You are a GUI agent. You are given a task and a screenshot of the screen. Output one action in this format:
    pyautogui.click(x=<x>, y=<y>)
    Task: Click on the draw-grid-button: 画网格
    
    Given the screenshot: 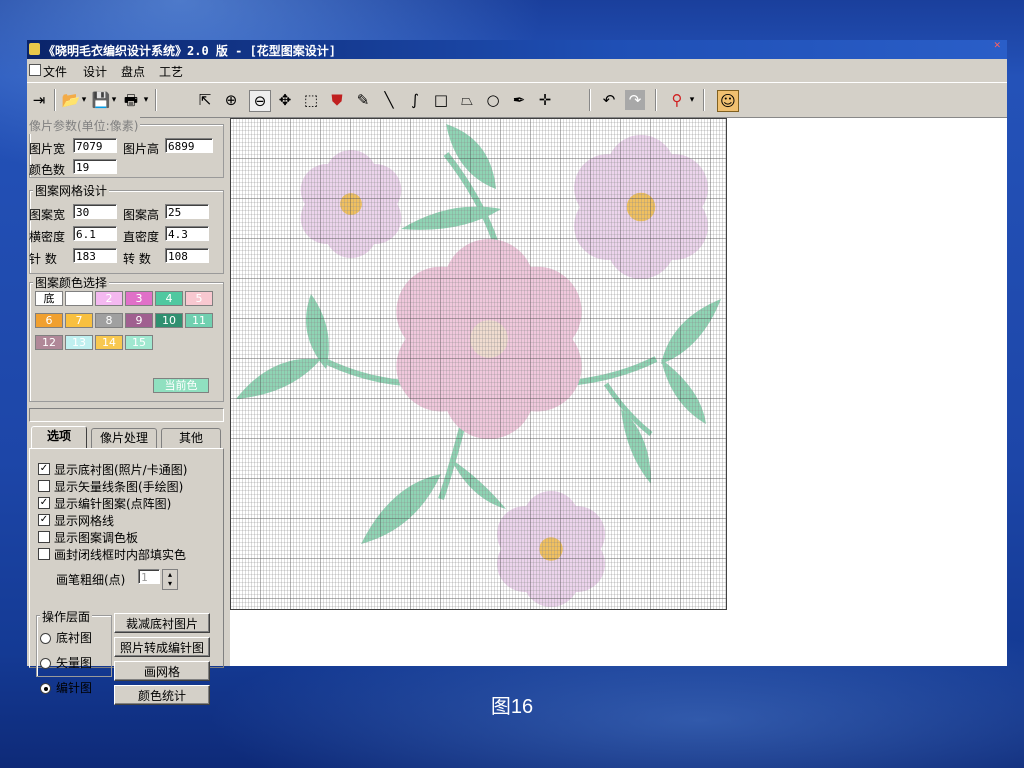 What is the action you would take?
    pyautogui.click(x=162, y=671)
    